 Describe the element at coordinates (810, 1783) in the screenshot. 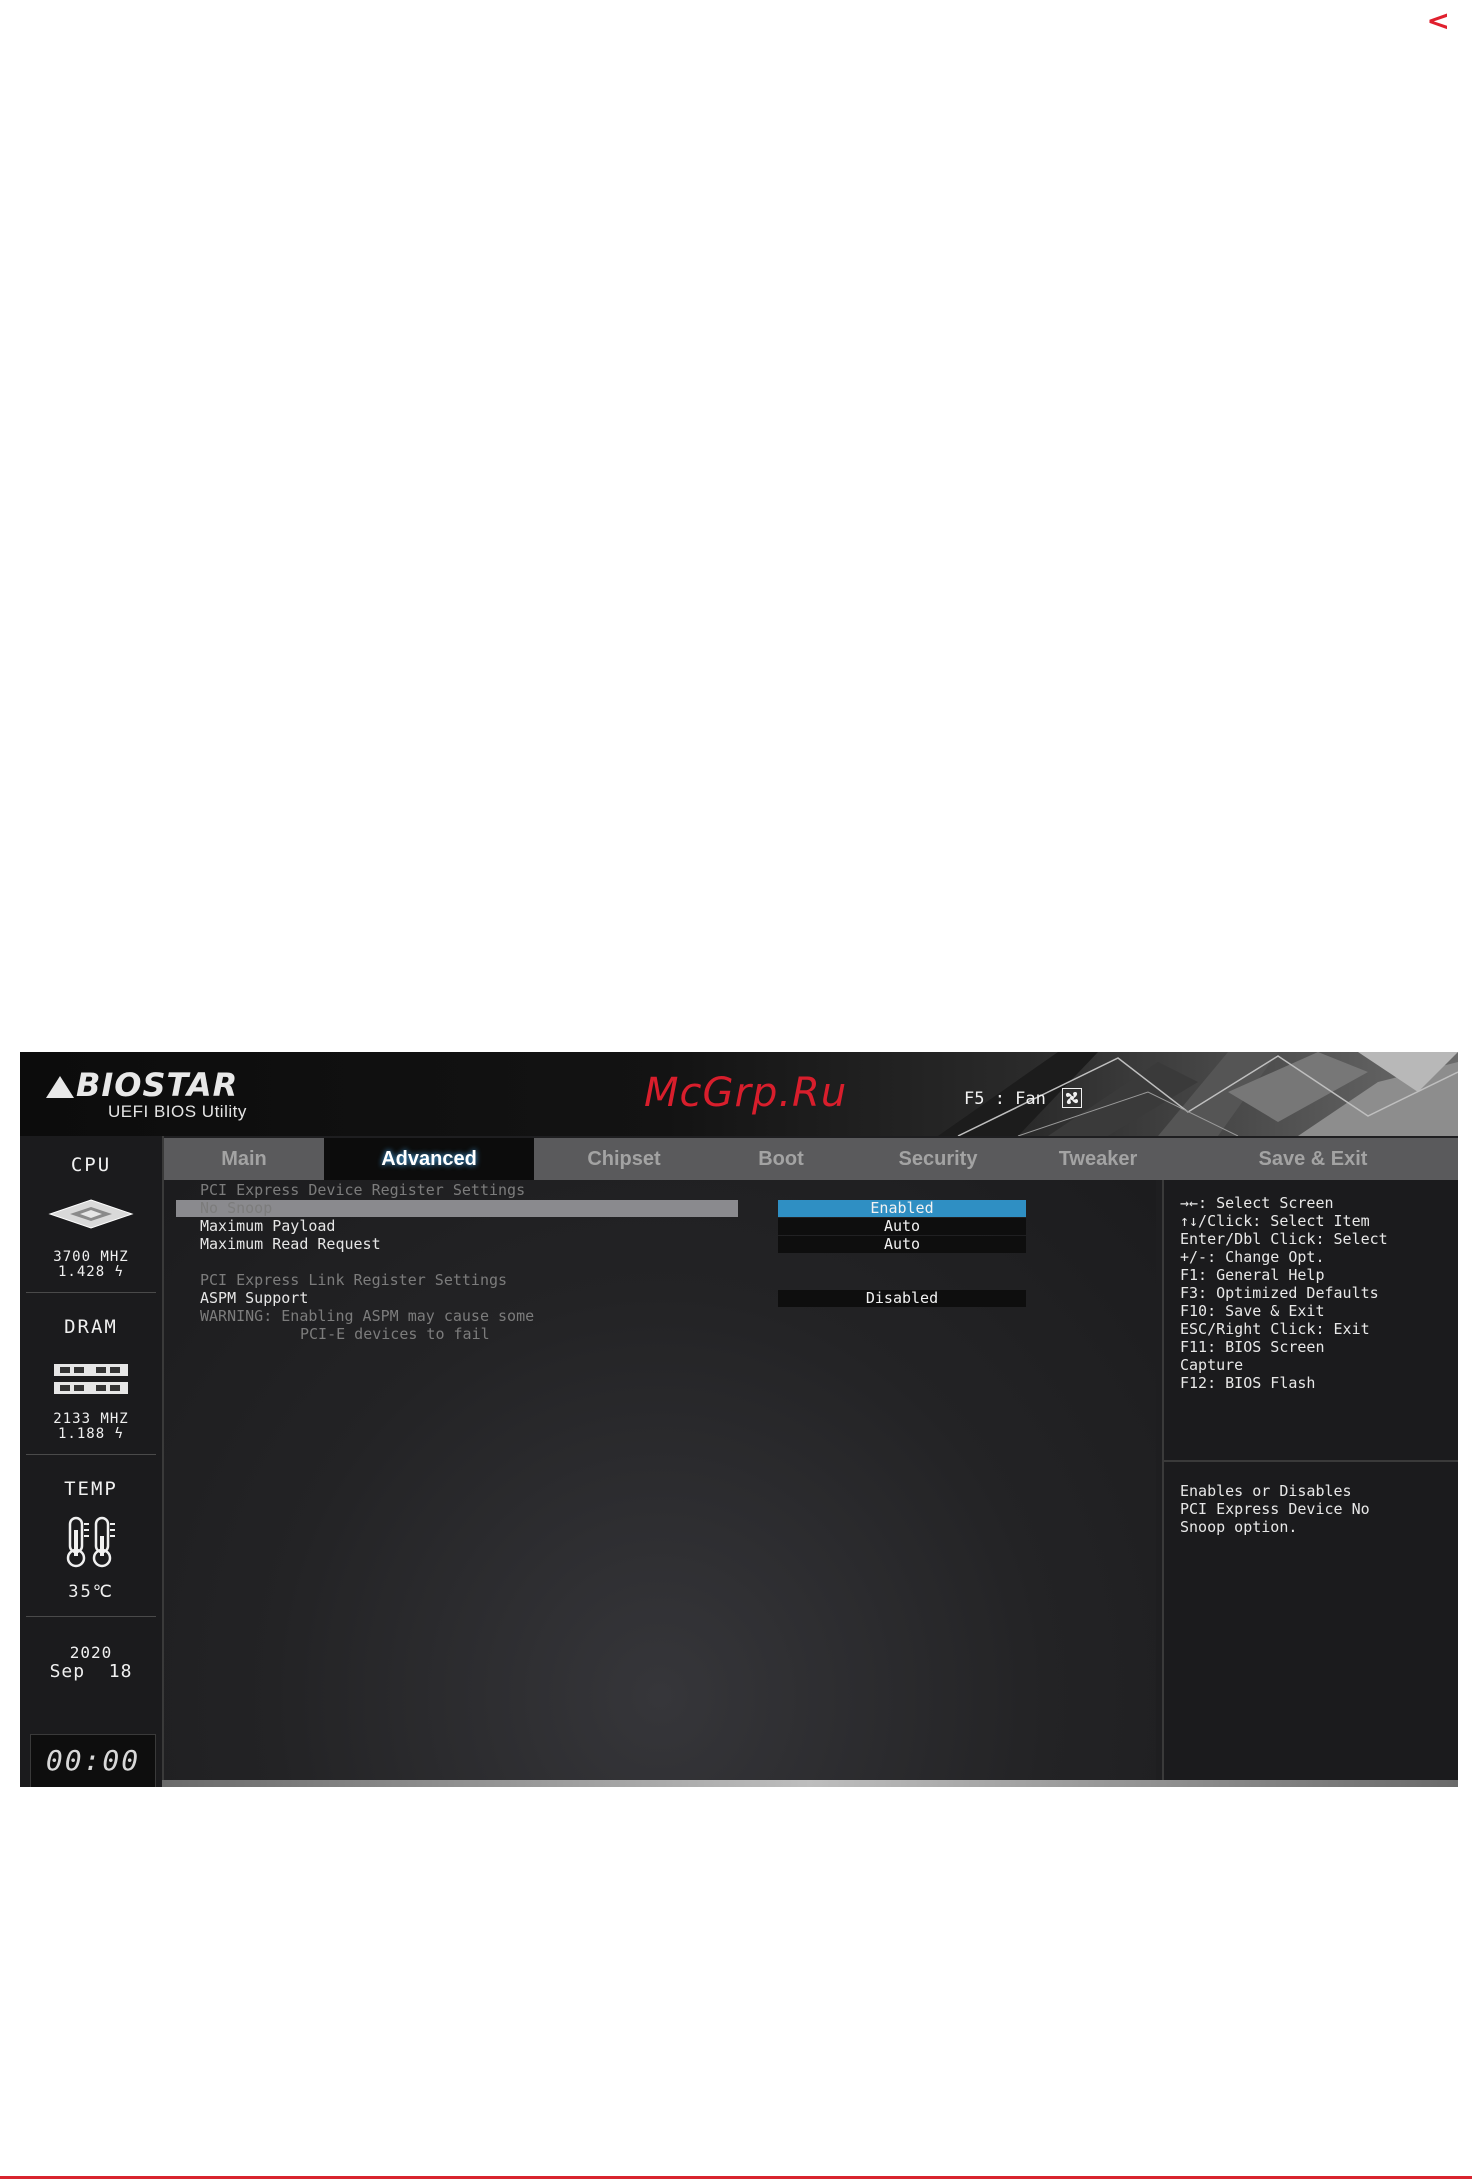

I see `bottom-edge-decoration` at that location.